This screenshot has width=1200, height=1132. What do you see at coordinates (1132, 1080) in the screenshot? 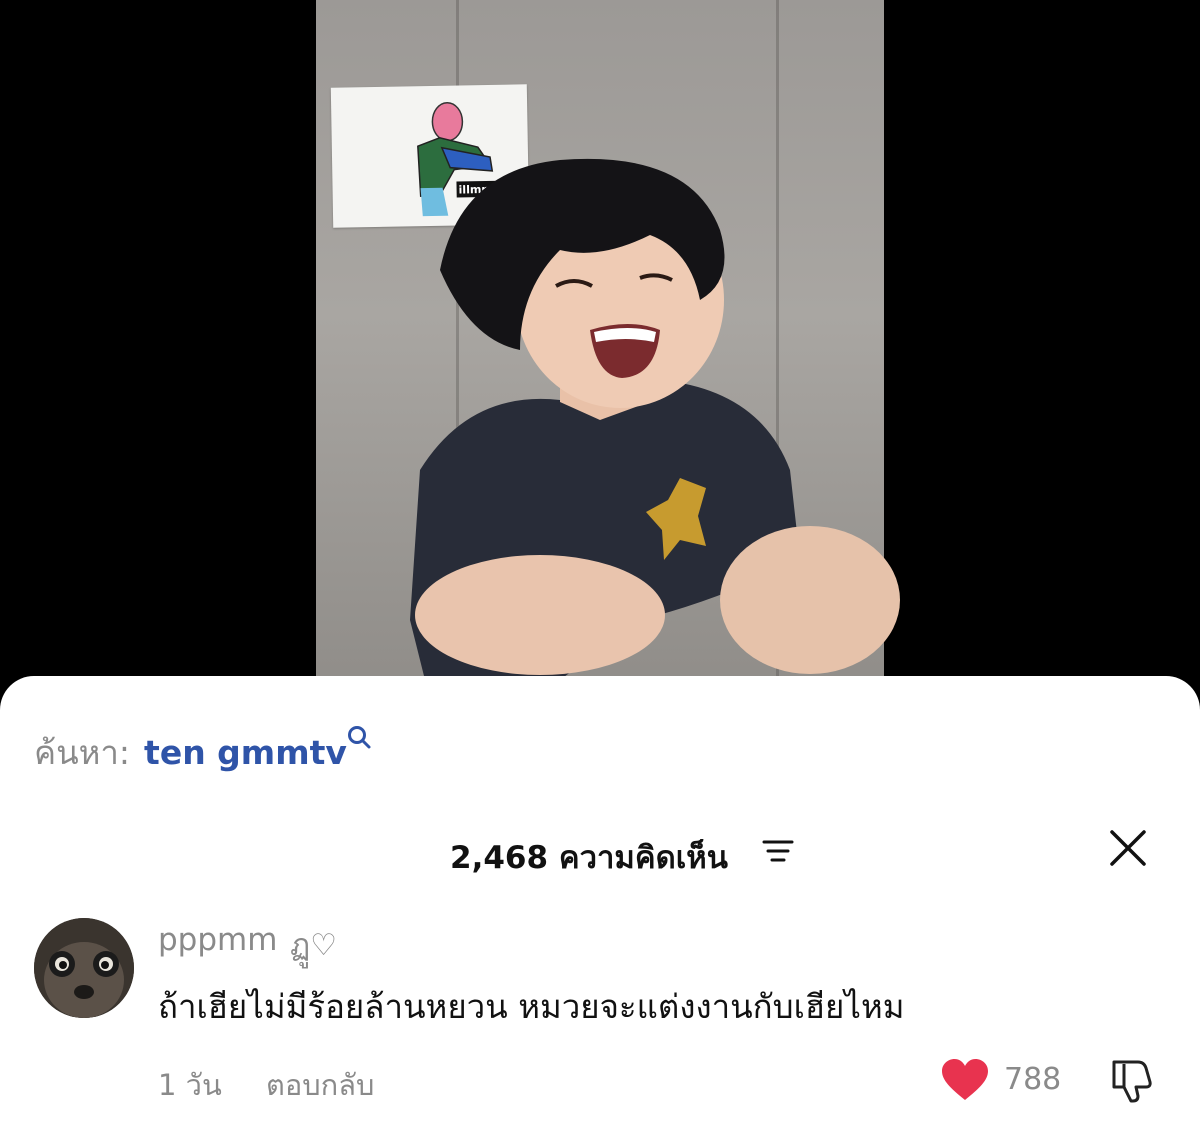
I see `thumbs-down-icon` at bounding box center [1132, 1080].